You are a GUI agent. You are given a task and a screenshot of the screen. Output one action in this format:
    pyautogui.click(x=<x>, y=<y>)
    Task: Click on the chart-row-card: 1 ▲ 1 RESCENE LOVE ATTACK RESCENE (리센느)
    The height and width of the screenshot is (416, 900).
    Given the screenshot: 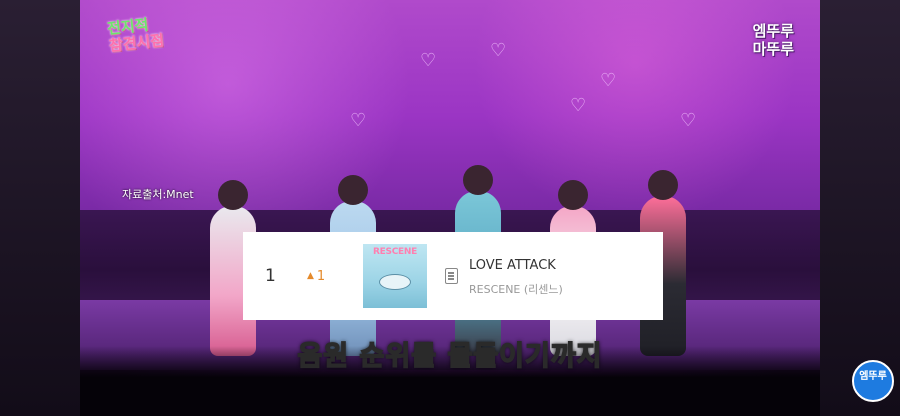 What is the action you would take?
    pyautogui.click(x=453, y=276)
    